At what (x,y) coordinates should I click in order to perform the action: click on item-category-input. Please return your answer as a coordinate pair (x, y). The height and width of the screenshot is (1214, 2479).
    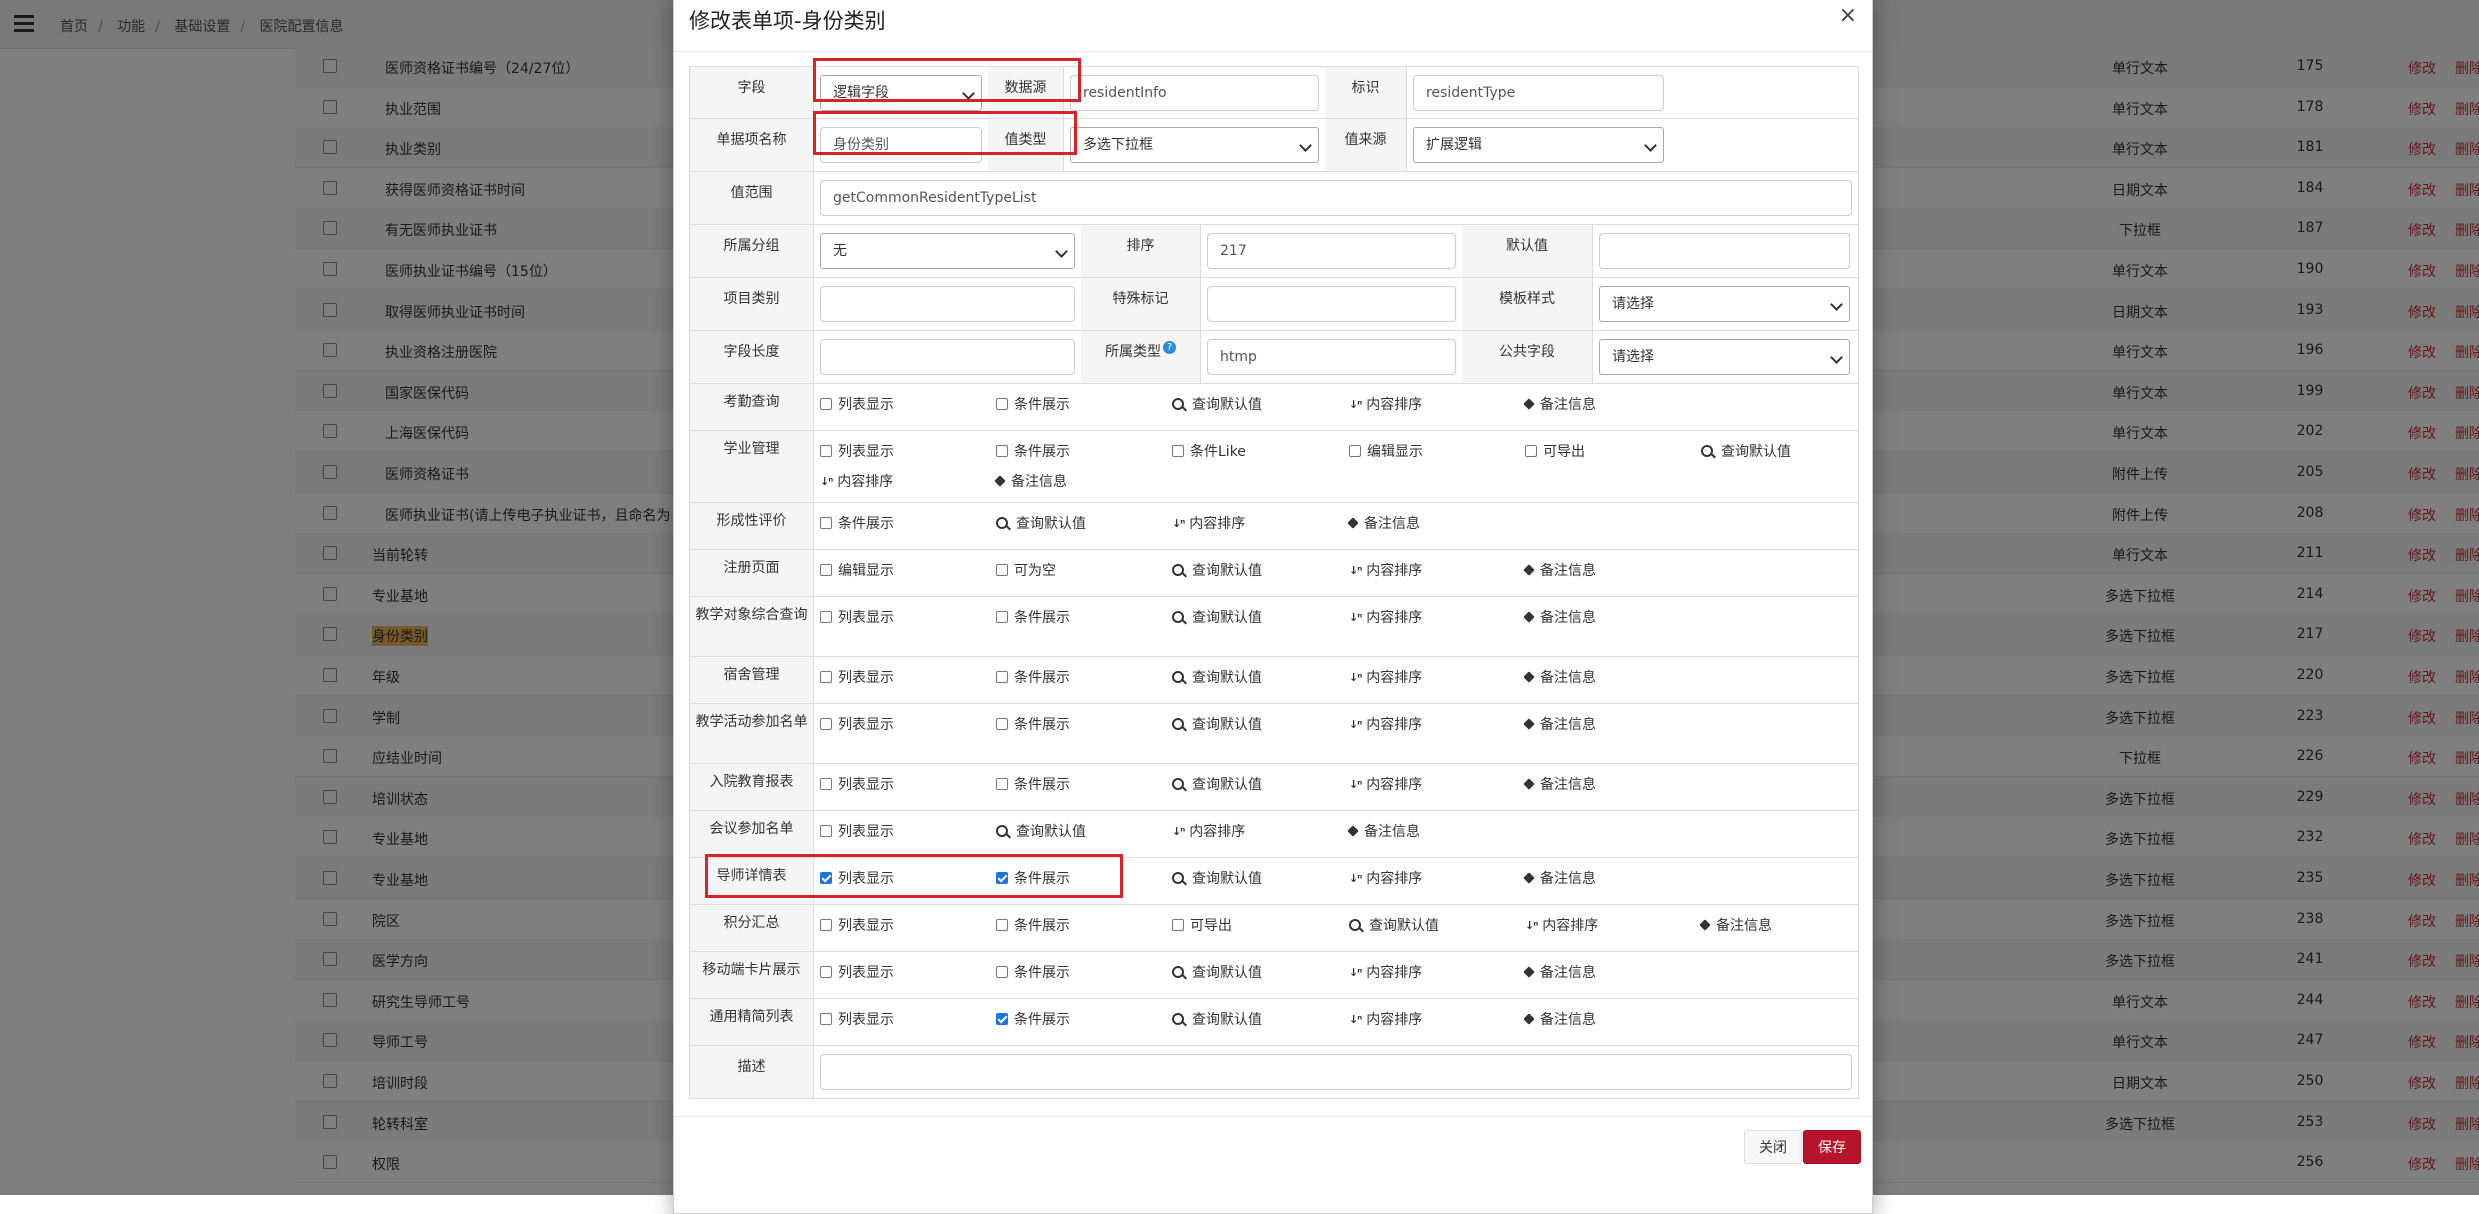
    Looking at the image, I should click on (947, 304).